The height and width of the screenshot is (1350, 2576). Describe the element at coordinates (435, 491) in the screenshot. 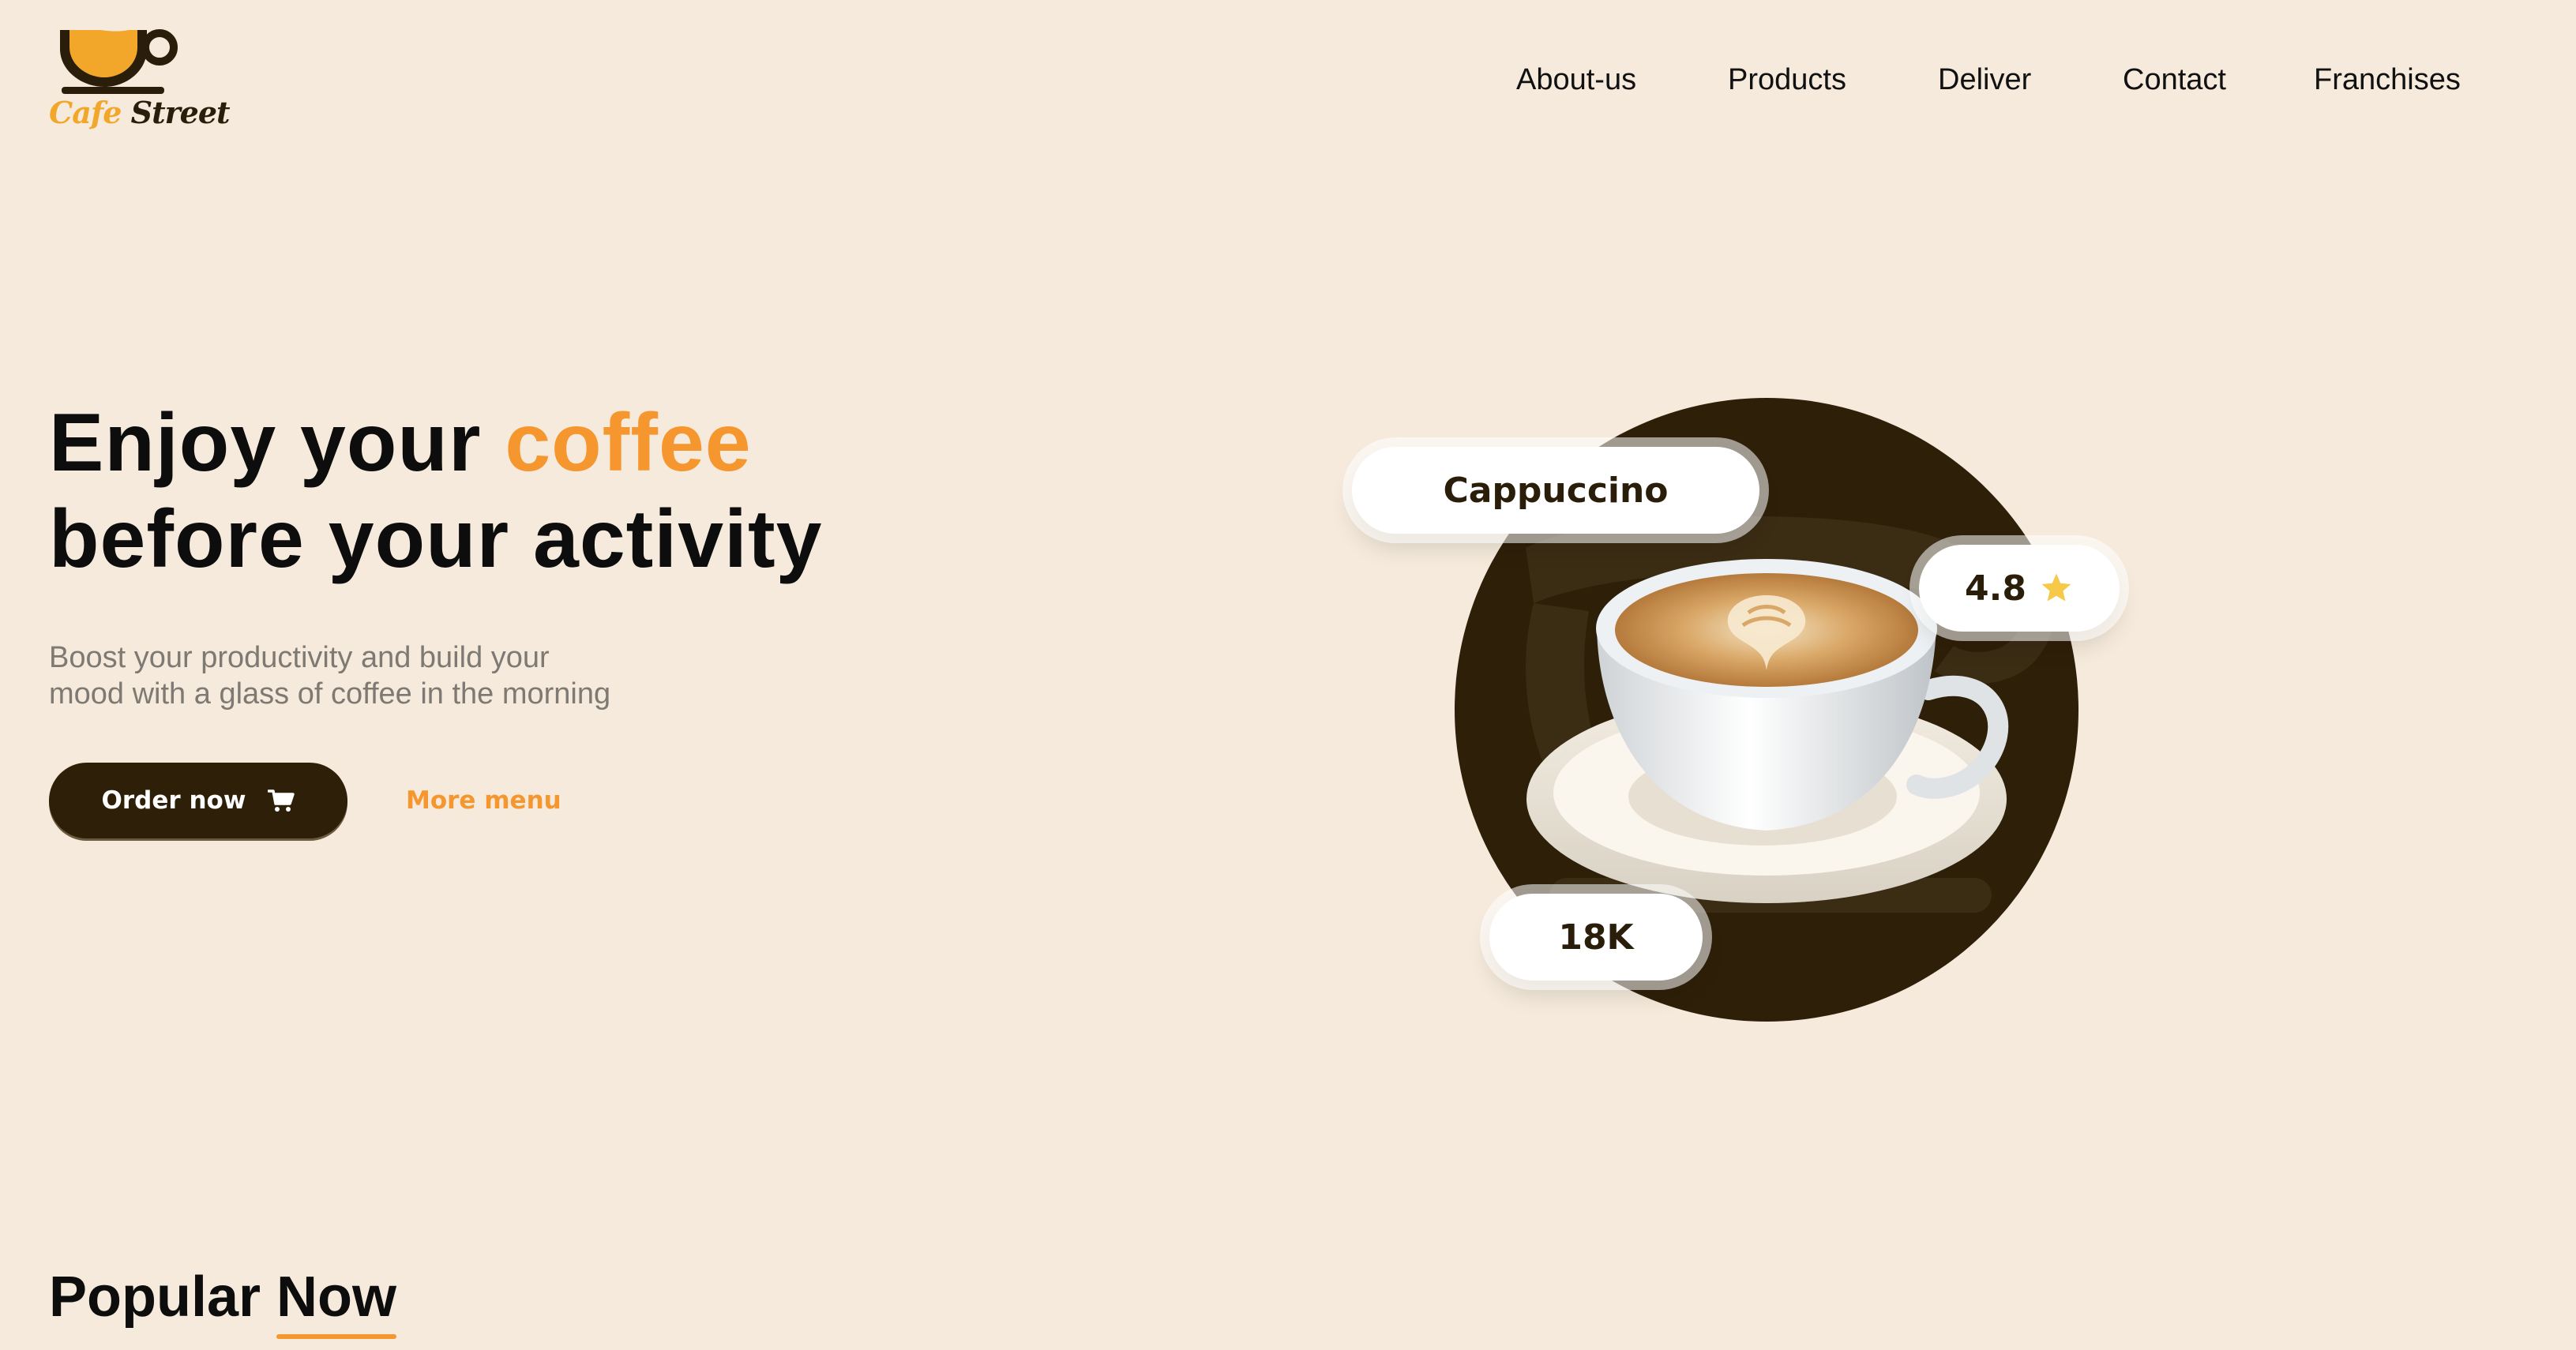

I see `hero-title: Enjoy your coffee before your activity` at that location.